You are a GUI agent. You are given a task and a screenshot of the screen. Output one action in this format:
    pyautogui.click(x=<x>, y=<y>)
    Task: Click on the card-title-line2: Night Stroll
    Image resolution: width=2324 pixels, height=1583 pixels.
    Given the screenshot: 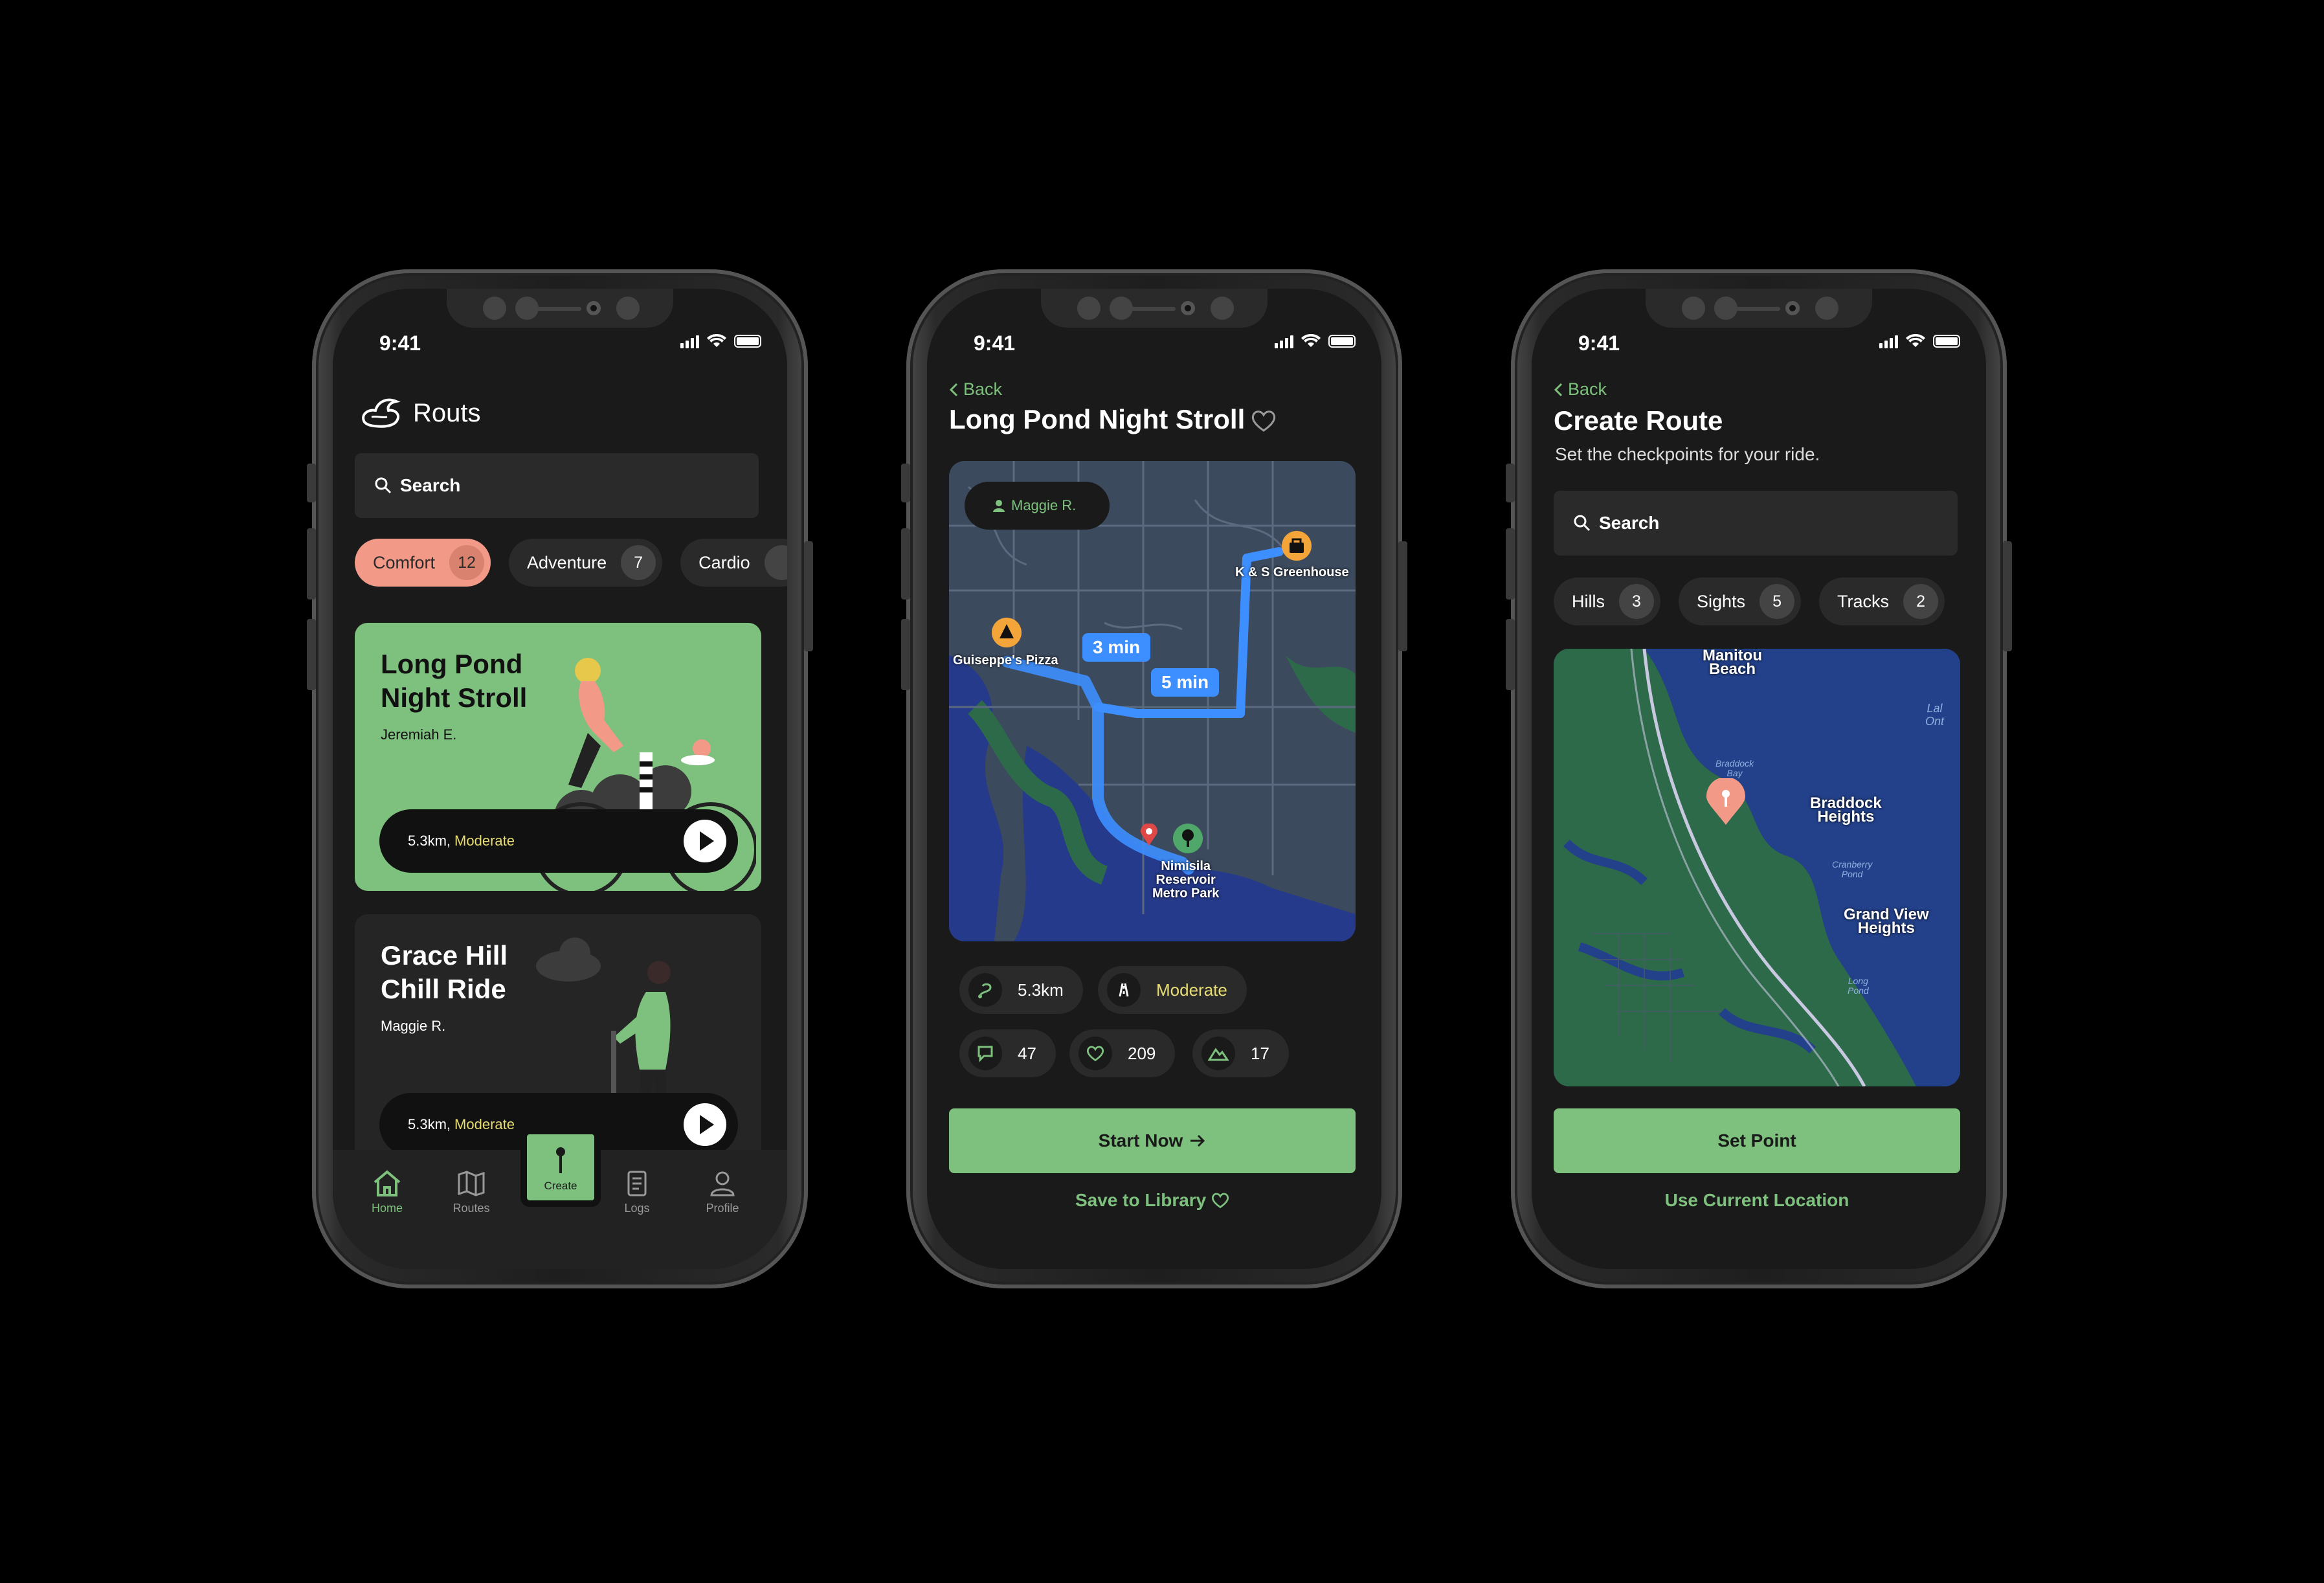 What is the action you would take?
    pyautogui.click(x=455, y=697)
    